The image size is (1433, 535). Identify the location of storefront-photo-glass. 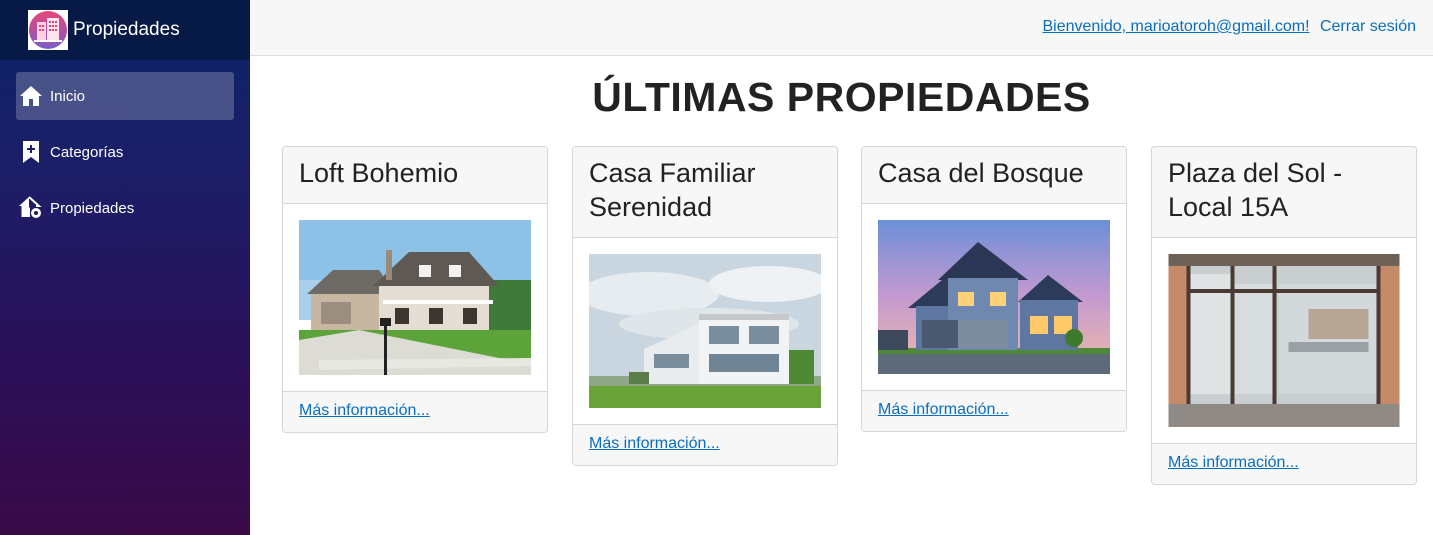
(1284, 340).